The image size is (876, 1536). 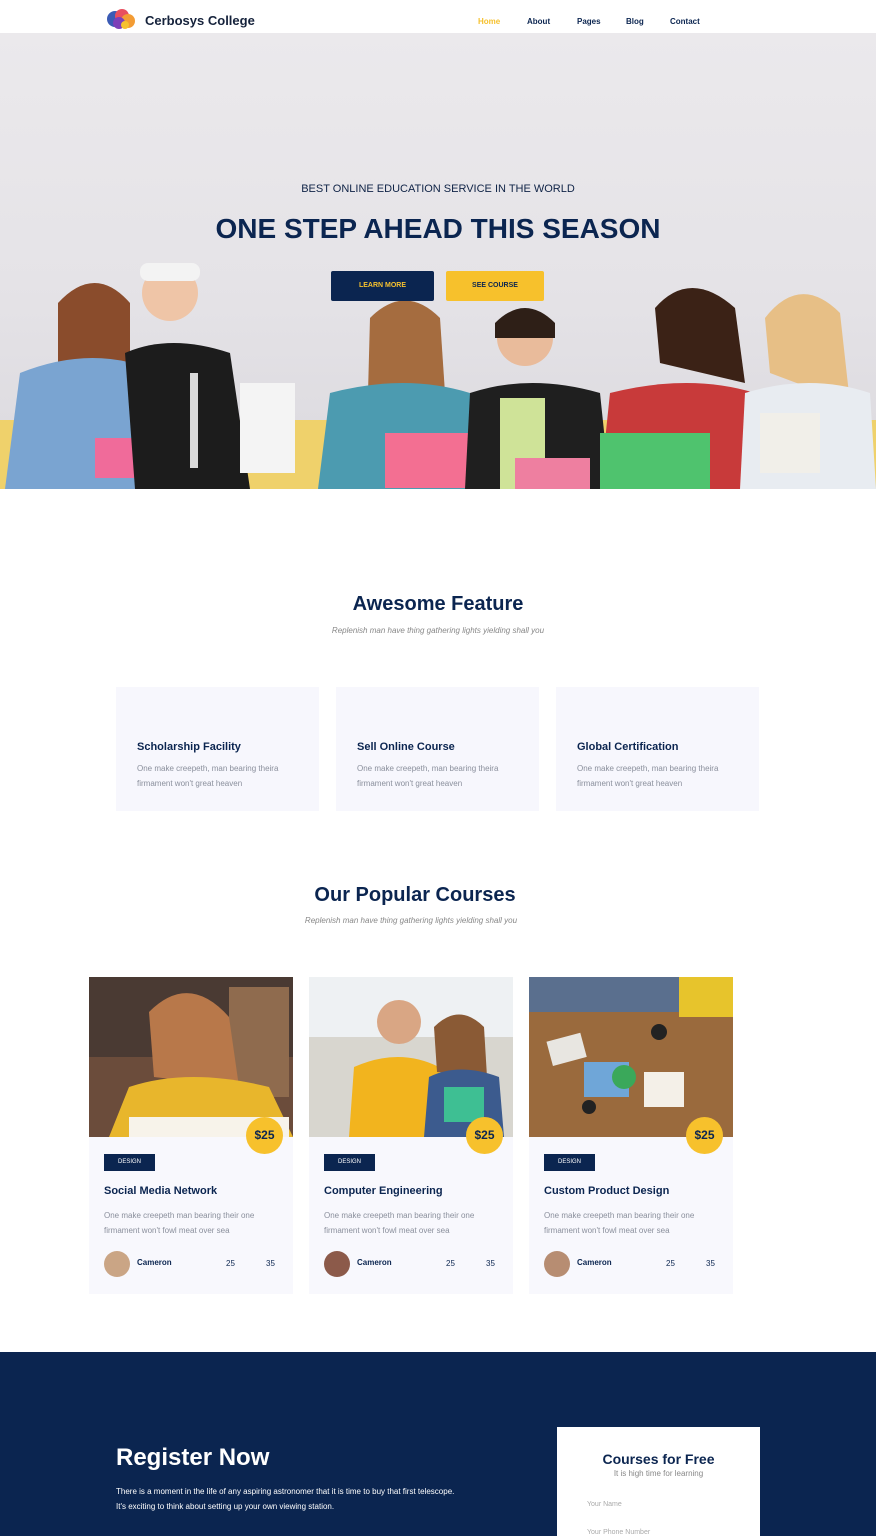 I want to click on course-image-student-writing, so click(x=191, y=1057).